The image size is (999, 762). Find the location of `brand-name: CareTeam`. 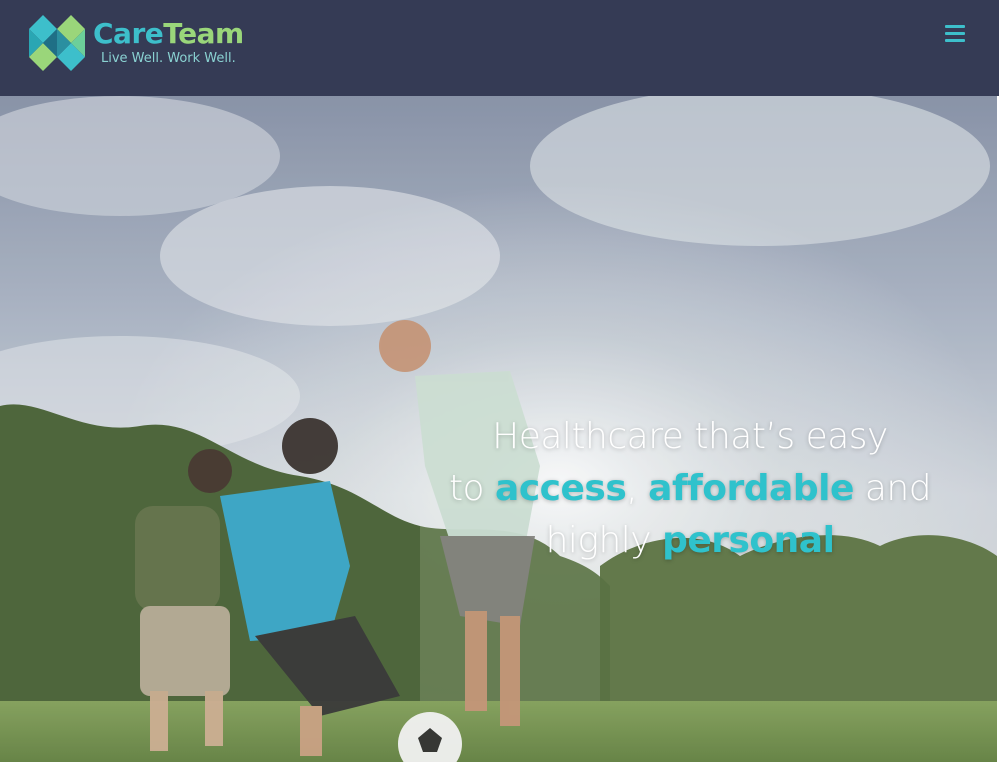

brand-name: CareTeam is located at coordinates (168, 34).